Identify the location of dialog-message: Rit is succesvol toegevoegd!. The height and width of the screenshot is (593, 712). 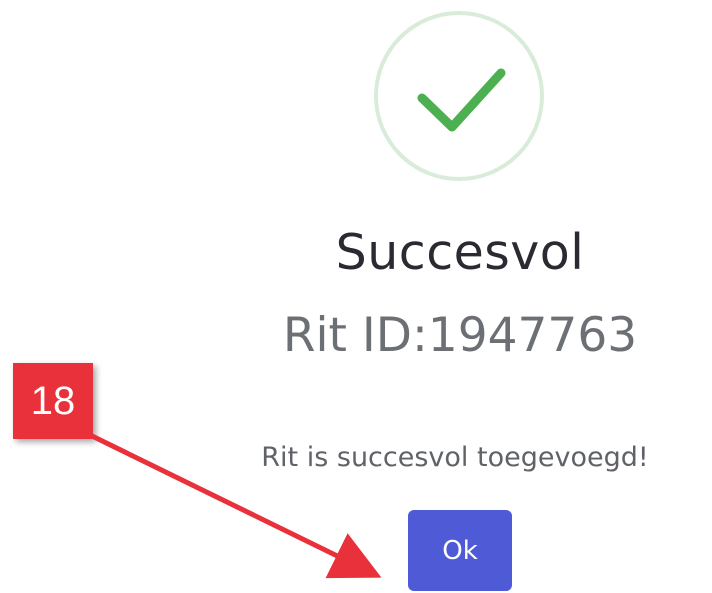
(455, 457).